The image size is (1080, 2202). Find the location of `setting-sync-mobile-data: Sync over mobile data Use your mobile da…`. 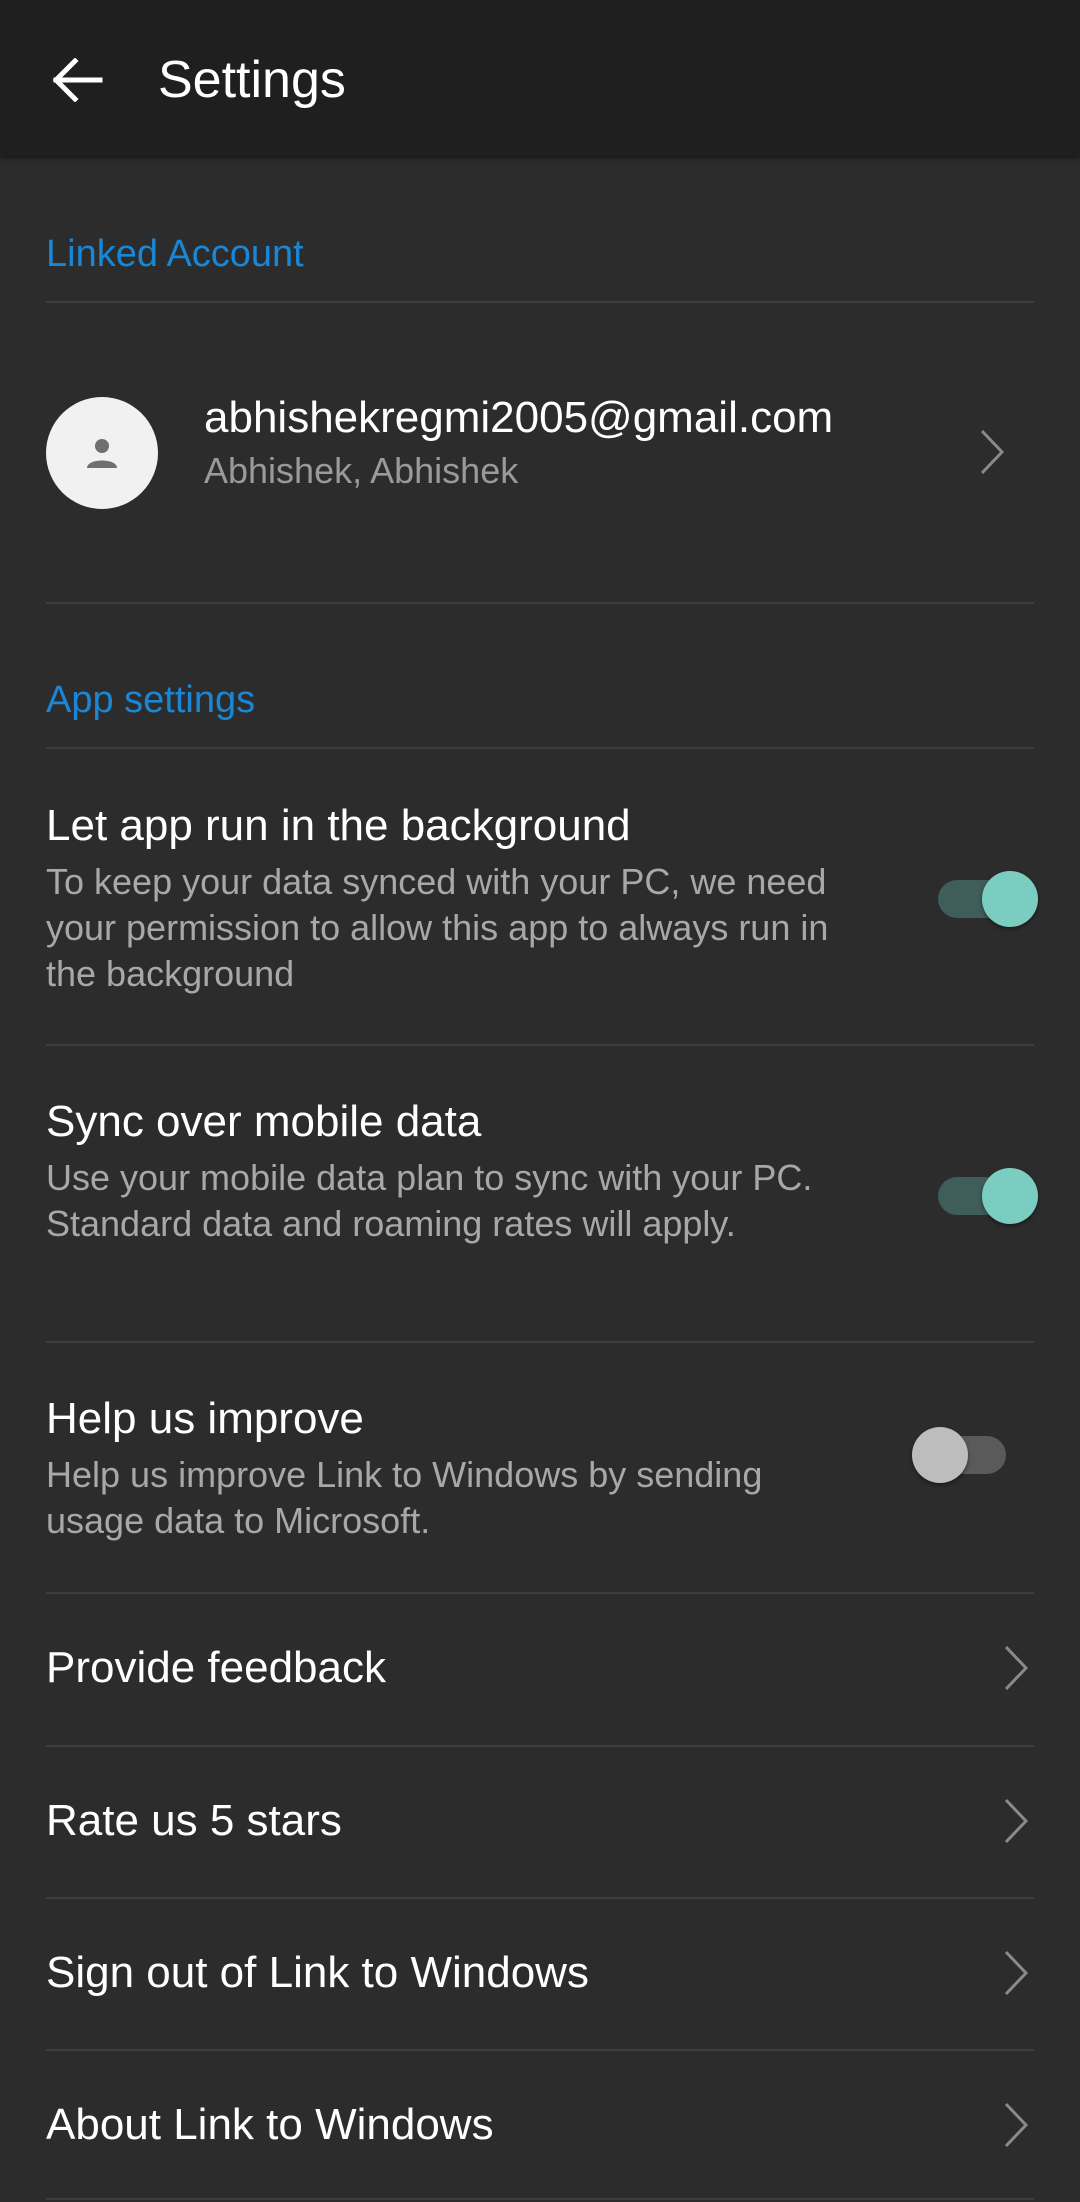

setting-sync-mobile-data: Sync over mobile data Use your mobile da… is located at coordinates (540, 1193).